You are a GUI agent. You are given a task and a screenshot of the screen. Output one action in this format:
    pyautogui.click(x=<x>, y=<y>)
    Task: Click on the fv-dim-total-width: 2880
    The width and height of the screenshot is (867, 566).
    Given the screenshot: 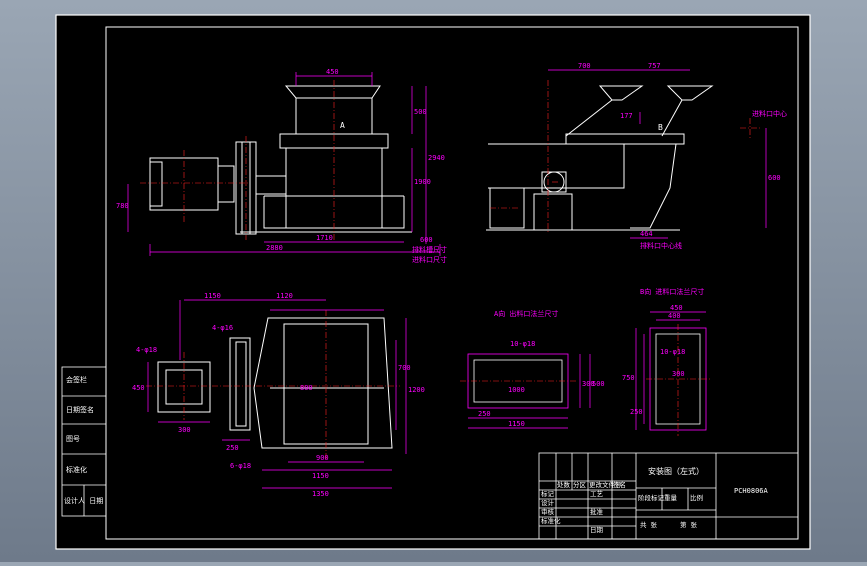 What is the action you would take?
    pyautogui.click(x=274, y=248)
    